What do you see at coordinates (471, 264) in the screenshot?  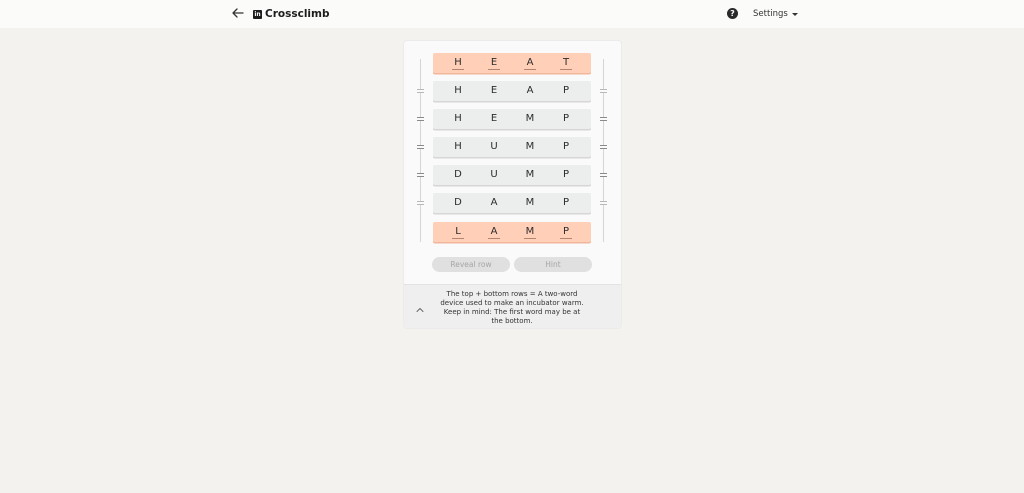 I see `reveal-row-button: Reveal row` at bounding box center [471, 264].